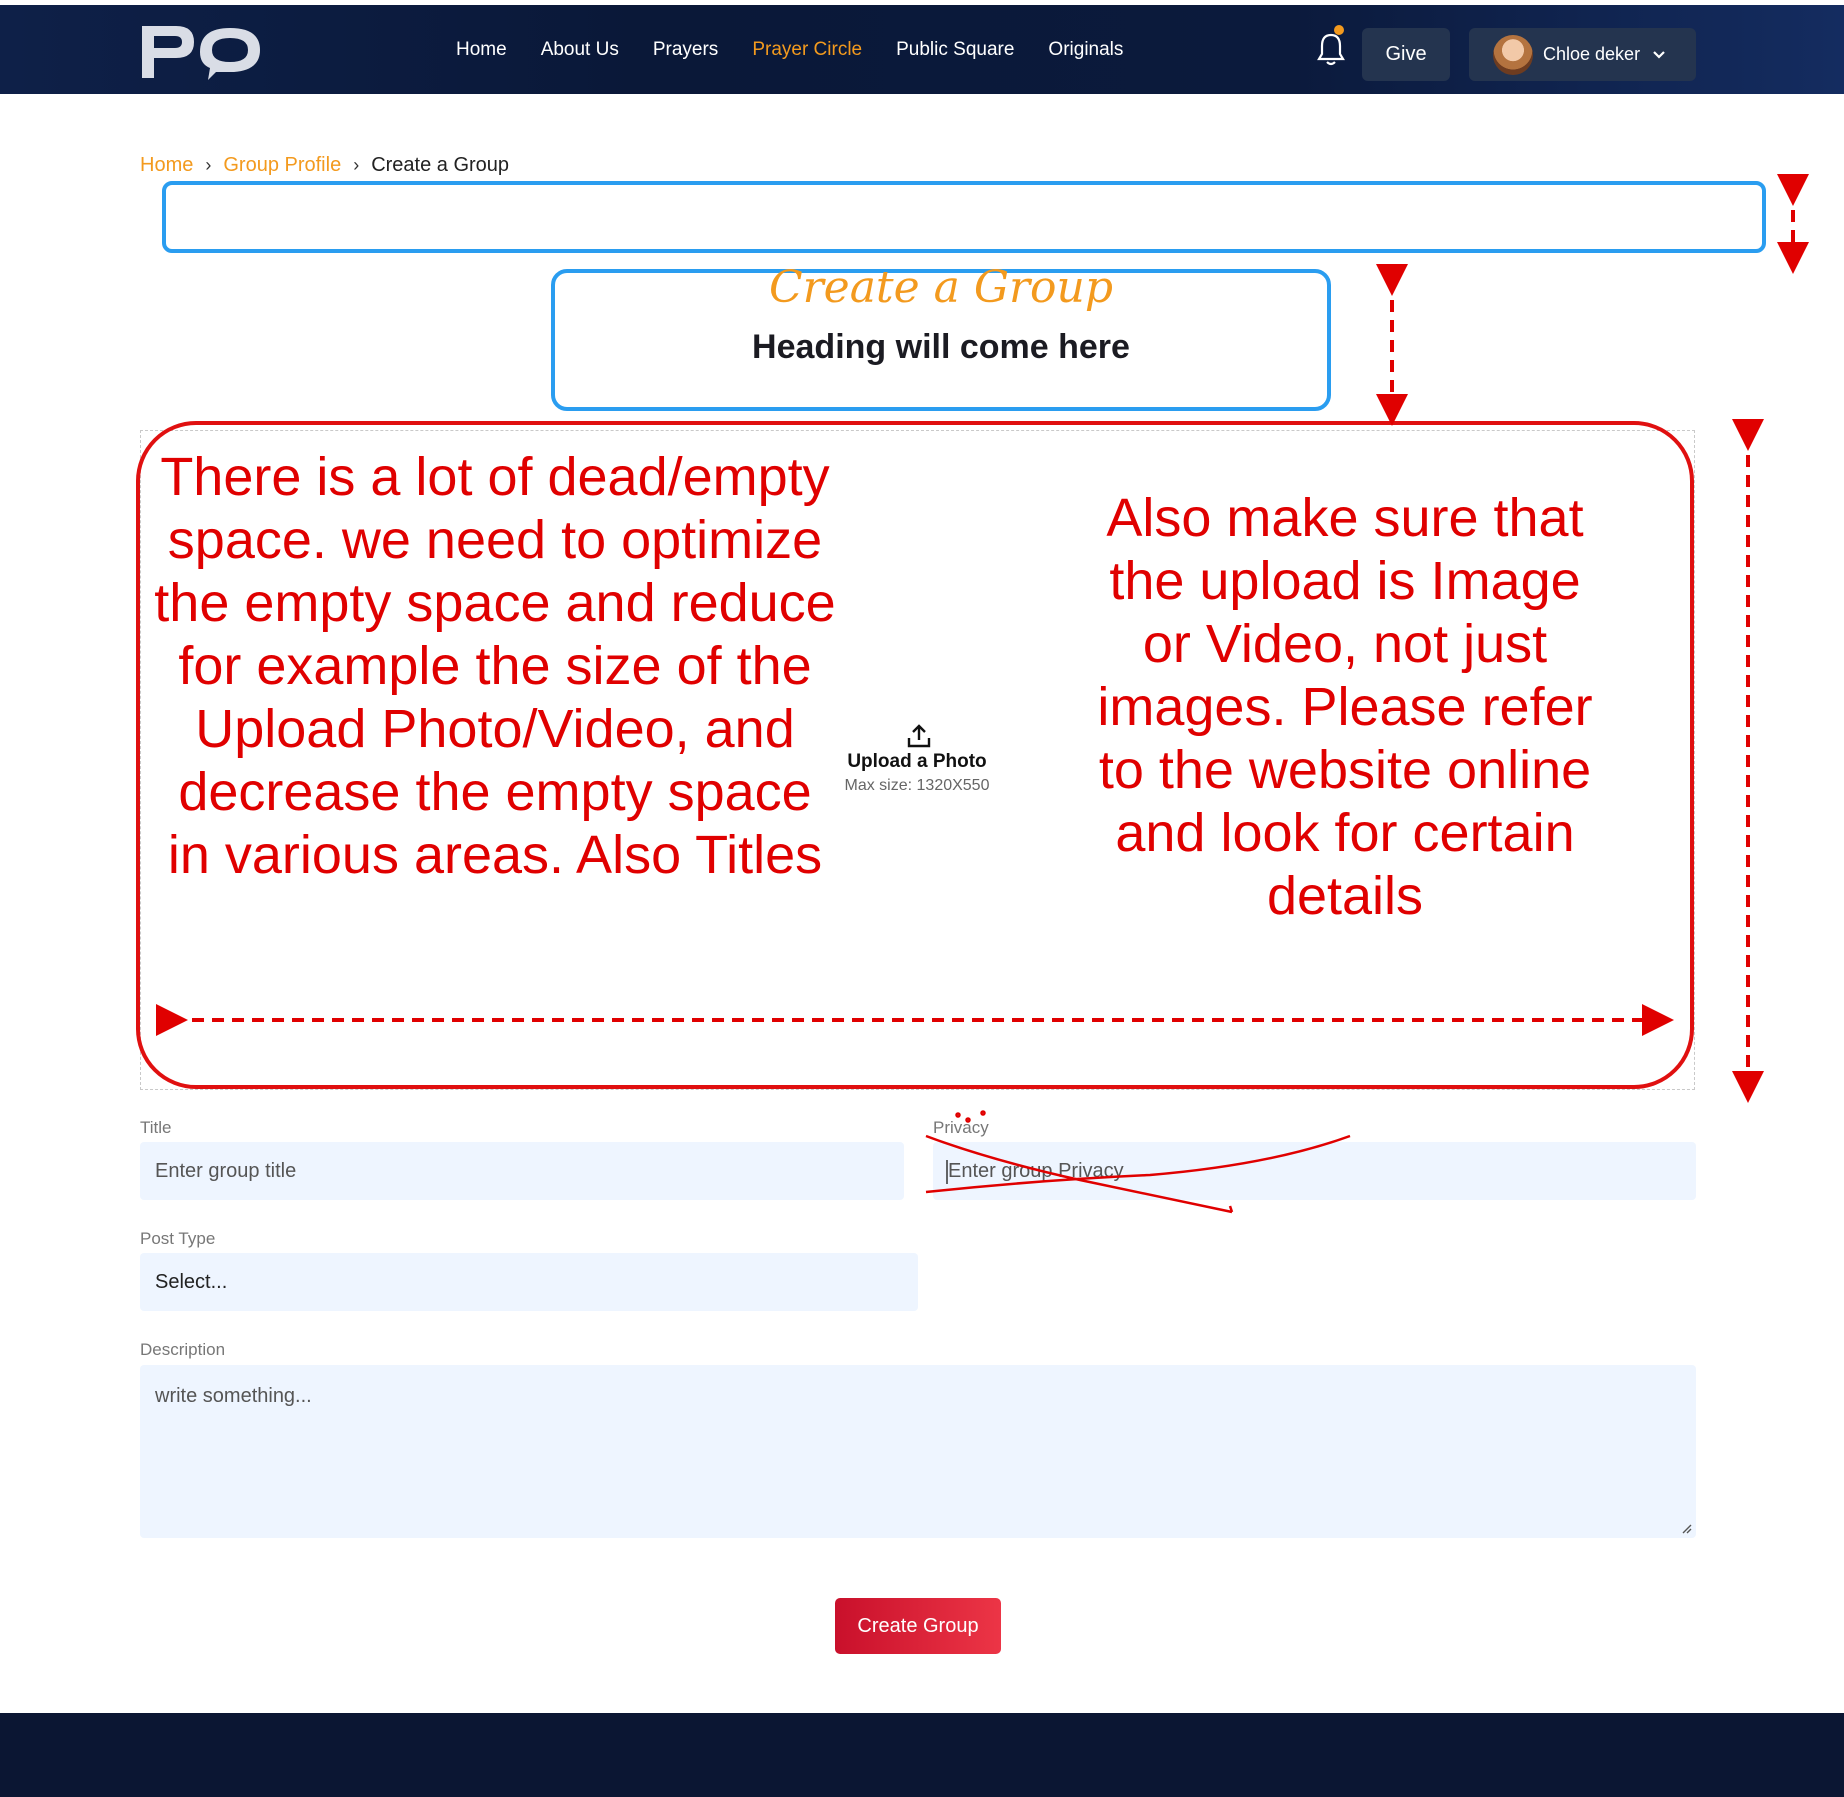 The width and height of the screenshot is (1844, 1797). I want to click on avatar, so click(1513, 54).